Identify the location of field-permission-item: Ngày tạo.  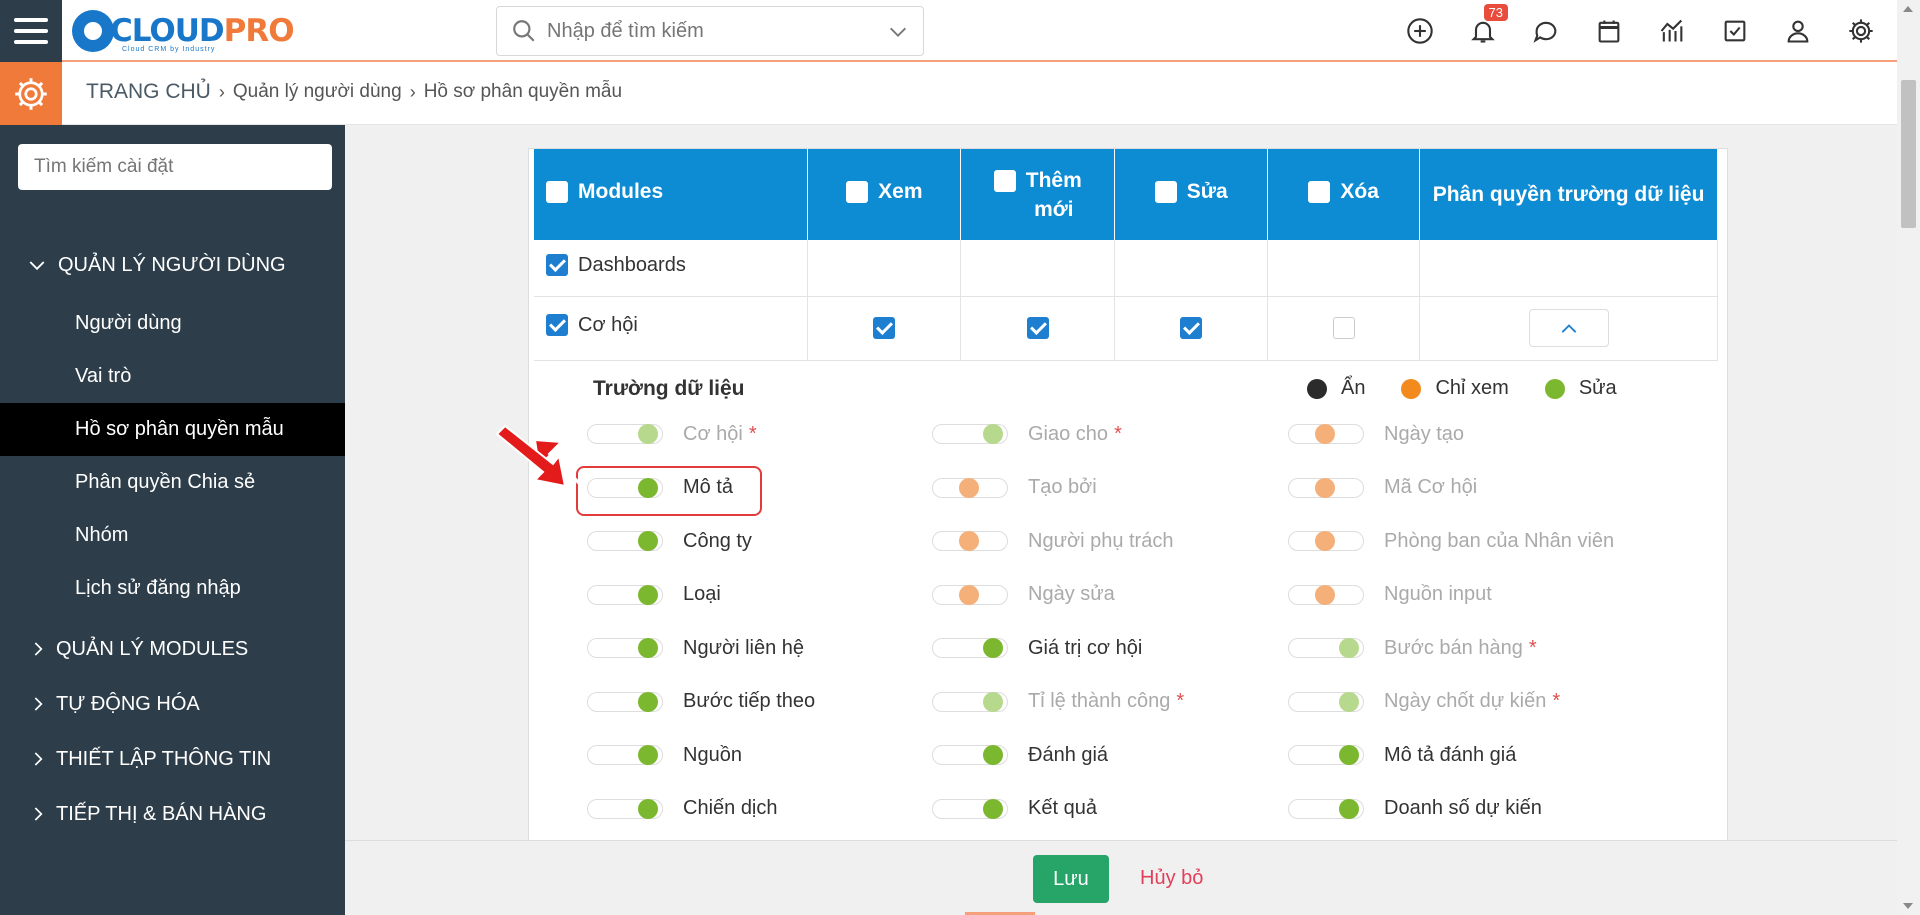
(1376, 434).